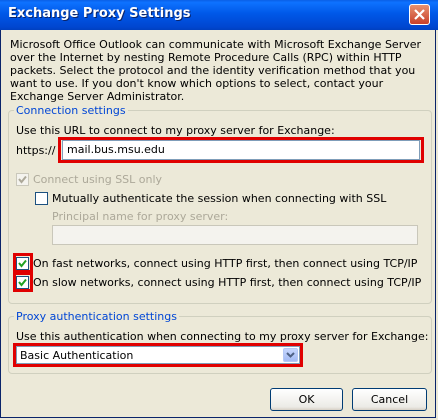 The width and height of the screenshot is (438, 420). Describe the element at coordinates (306, 399) in the screenshot. I see `ok-button: OK` at that location.